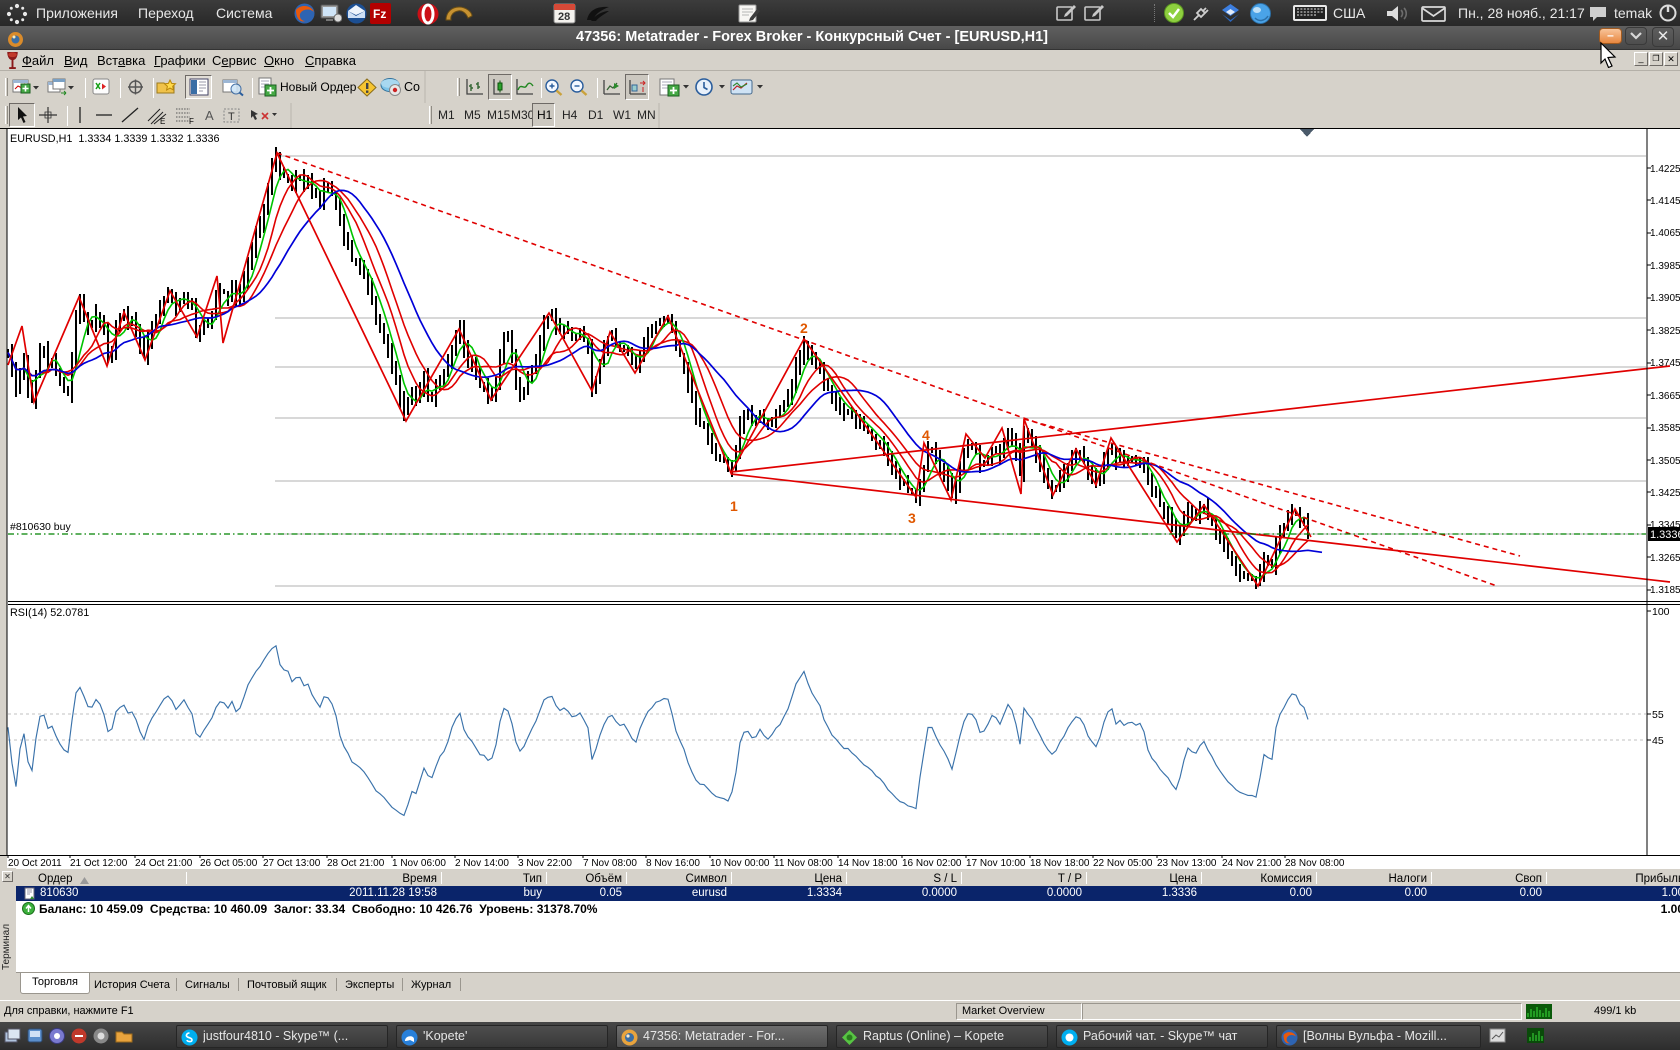 The width and height of the screenshot is (1680, 1050). What do you see at coordinates (1658, 715) in the screenshot?
I see `svg-text: 55` at bounding box center [1658, 715].